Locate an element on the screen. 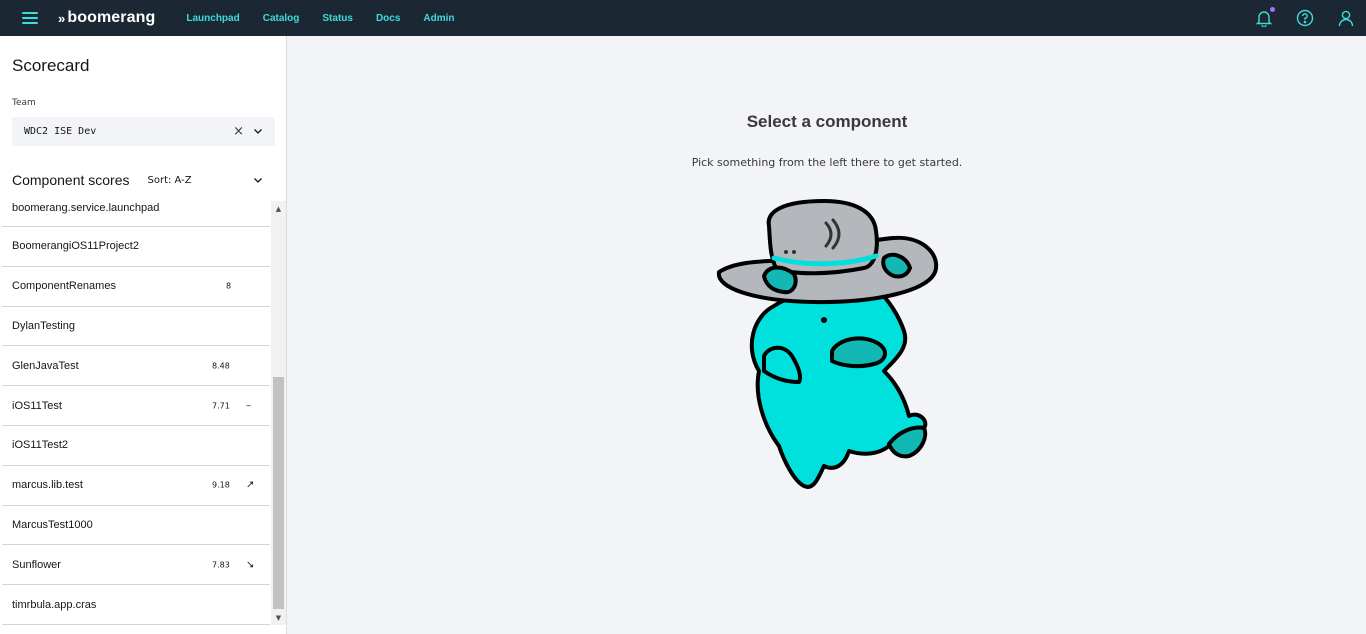 The width and height of the screenshot is (1366, 634). user-icon is located at coordinates (1345, 18).